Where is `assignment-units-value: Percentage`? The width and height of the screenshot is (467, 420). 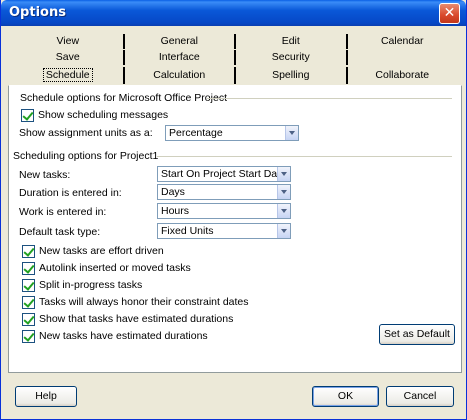
assignment-units-value: Percentage is located at coordinates (196, 133).